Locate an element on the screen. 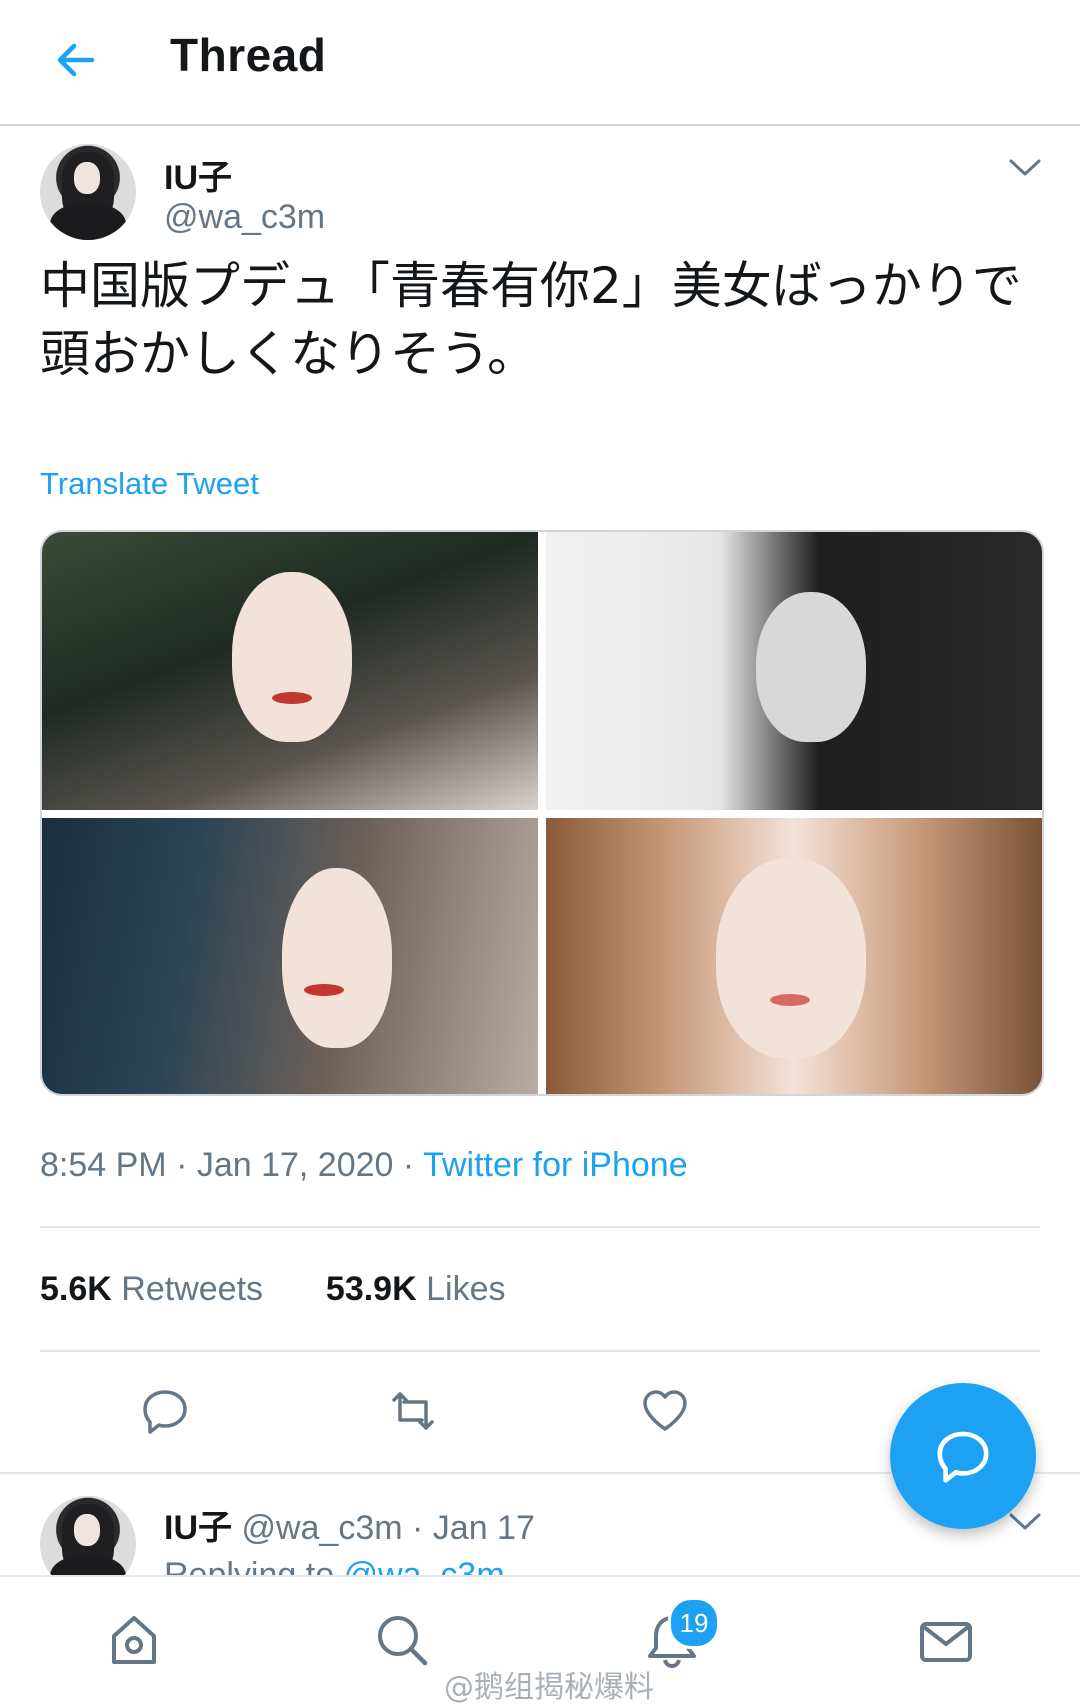 The height and width of the screenshot is (1706, 1080). reply-bubble-icon is located at coordinates (963, 1457).